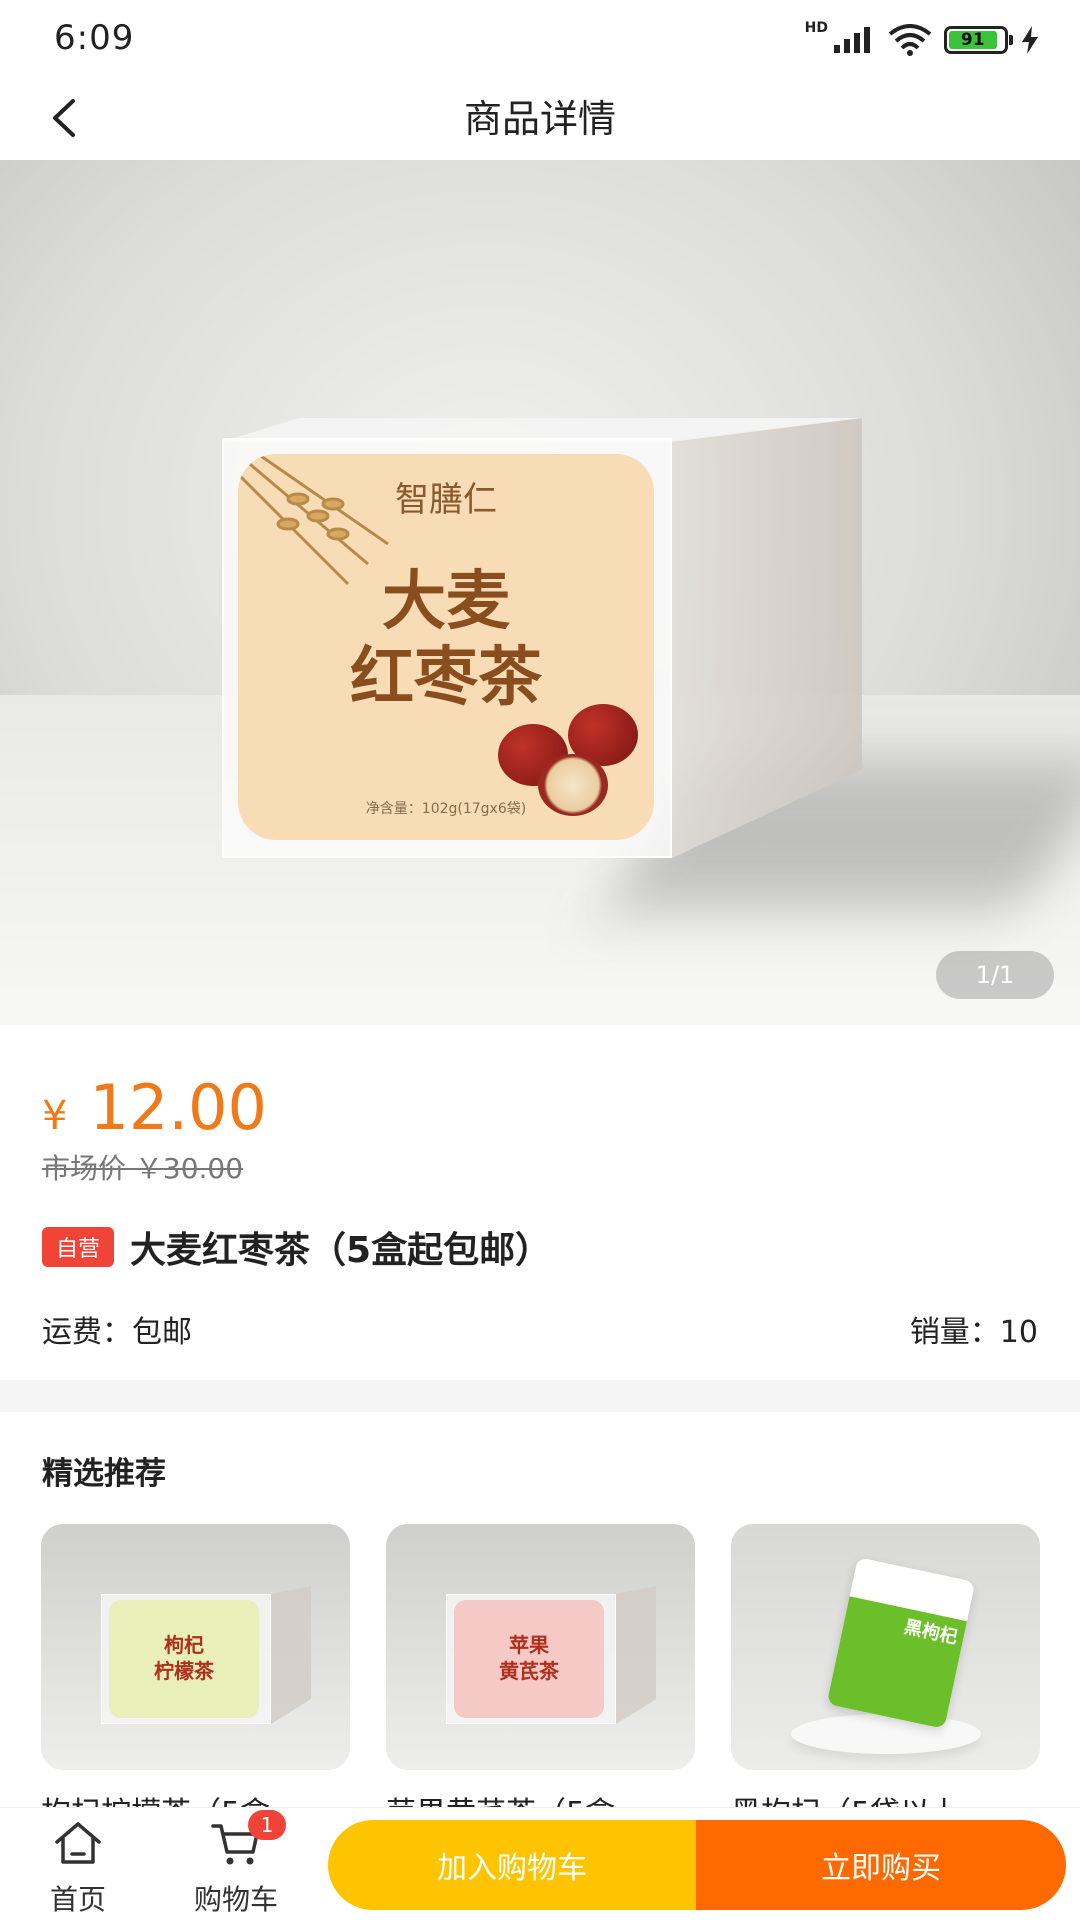 This screenshot has width=1080, height=1920. I want to click on product-title: 大麦红枣茶（5盒起包邮）, so click(341, 1250).